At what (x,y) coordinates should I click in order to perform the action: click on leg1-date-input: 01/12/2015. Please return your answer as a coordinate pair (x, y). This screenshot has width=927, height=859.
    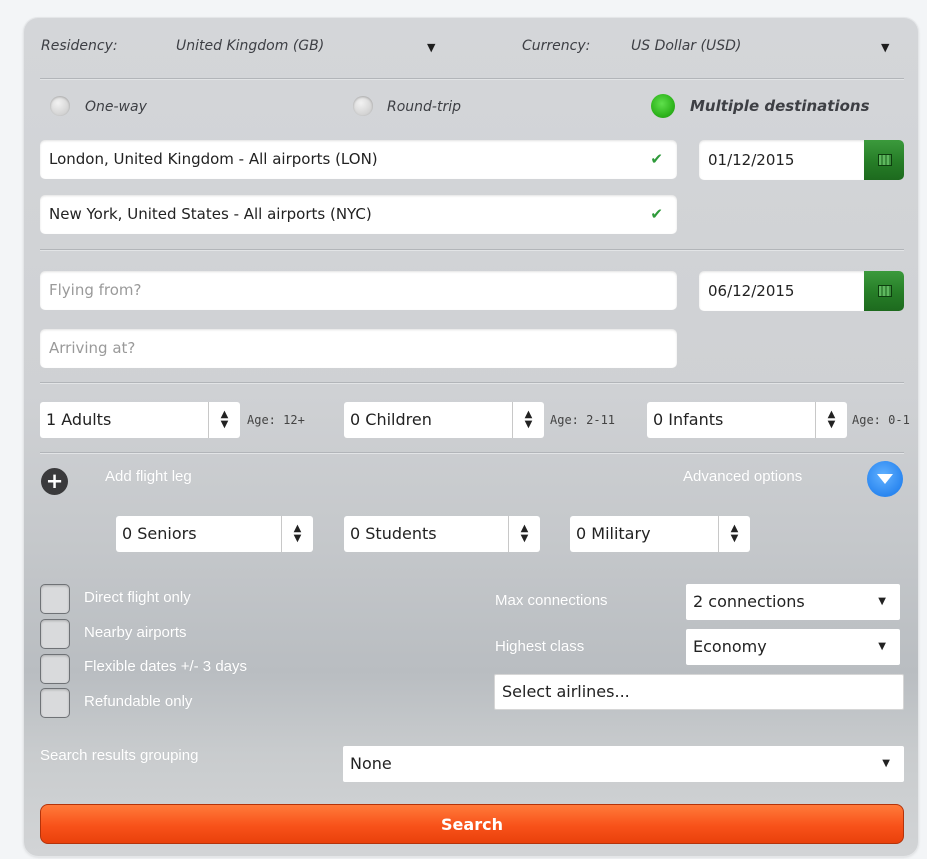
    Looking at the image, I should click on (782, 160).